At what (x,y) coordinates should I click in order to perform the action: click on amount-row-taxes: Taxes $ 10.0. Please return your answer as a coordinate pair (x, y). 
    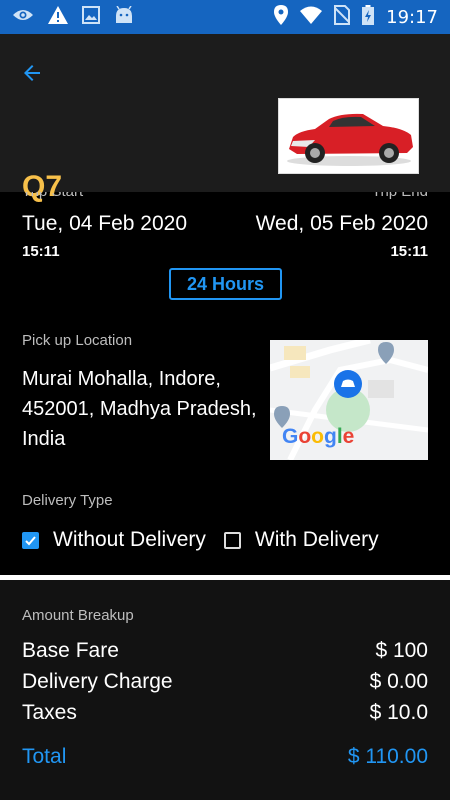
    Looking at the image, I should click on (225, 713).